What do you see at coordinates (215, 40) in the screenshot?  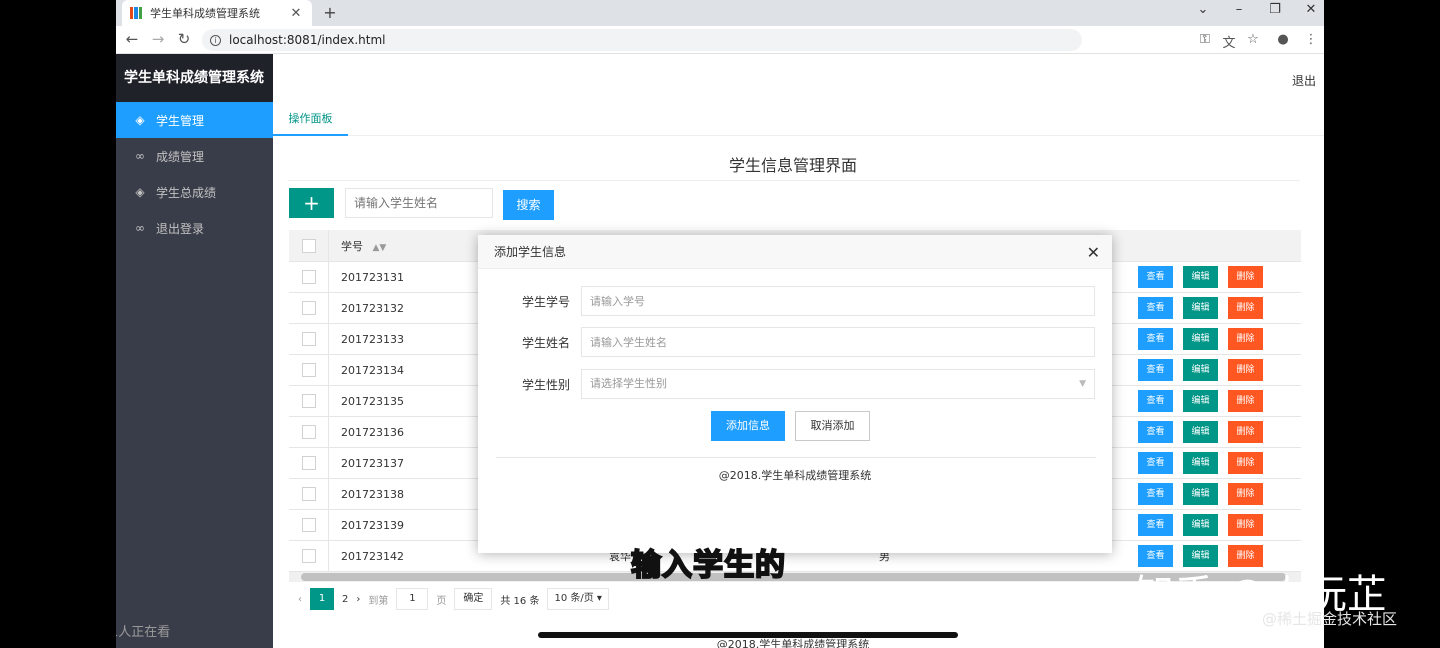 I see `site-info-icon: i` at bounding box center [215, 40].